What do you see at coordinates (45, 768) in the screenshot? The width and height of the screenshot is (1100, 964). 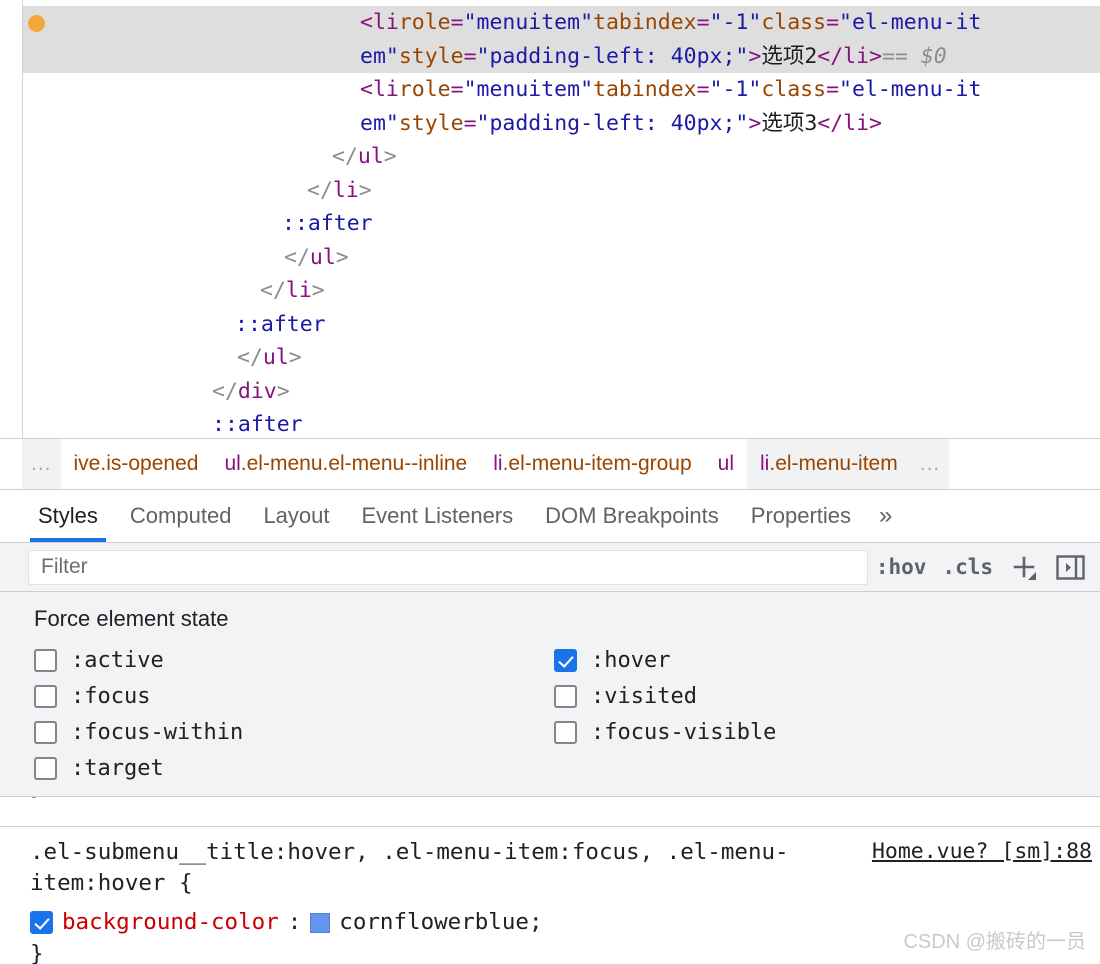 I see `force-state-checkbox-target` at bounding box center [45, 768].